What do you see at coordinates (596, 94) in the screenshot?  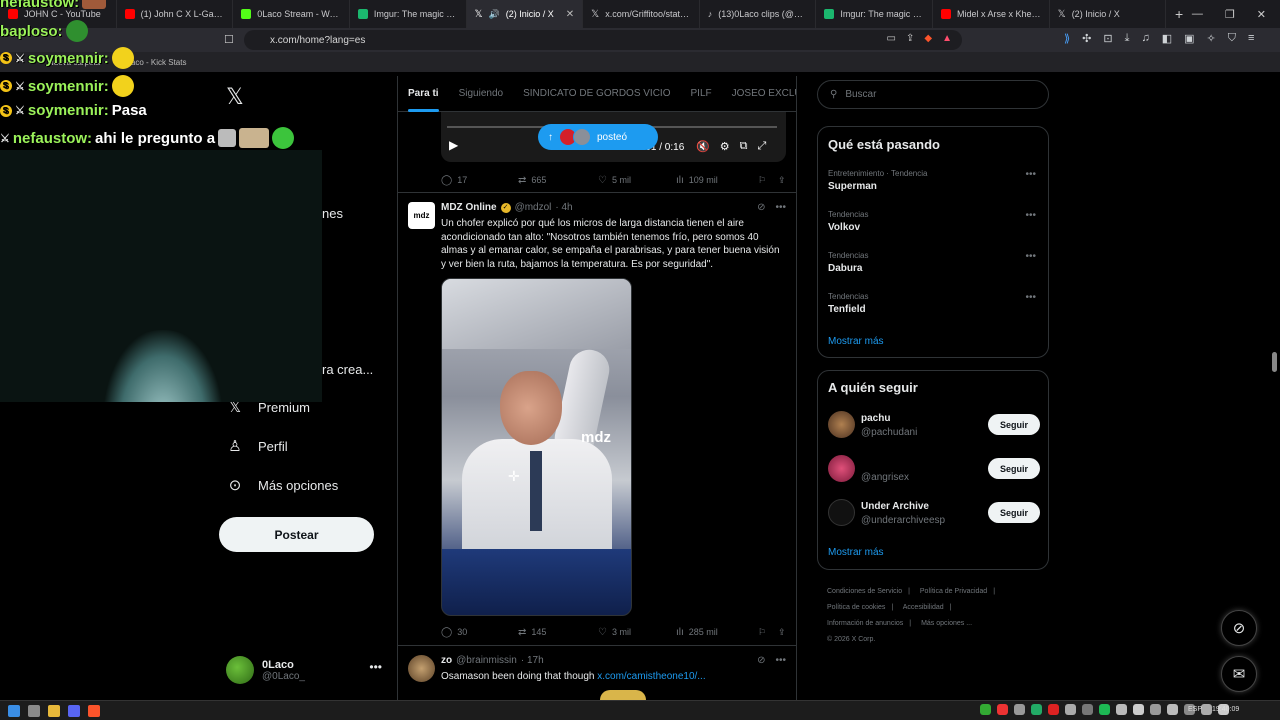 I see `tab-list: SINDICATO DE GORDOS VICIO` at bounding box center [596, 94].